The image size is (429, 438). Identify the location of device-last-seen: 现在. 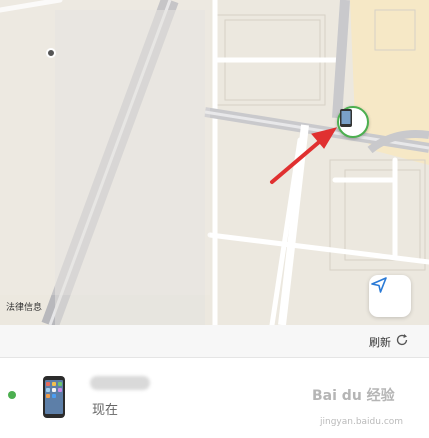
(105, 410).